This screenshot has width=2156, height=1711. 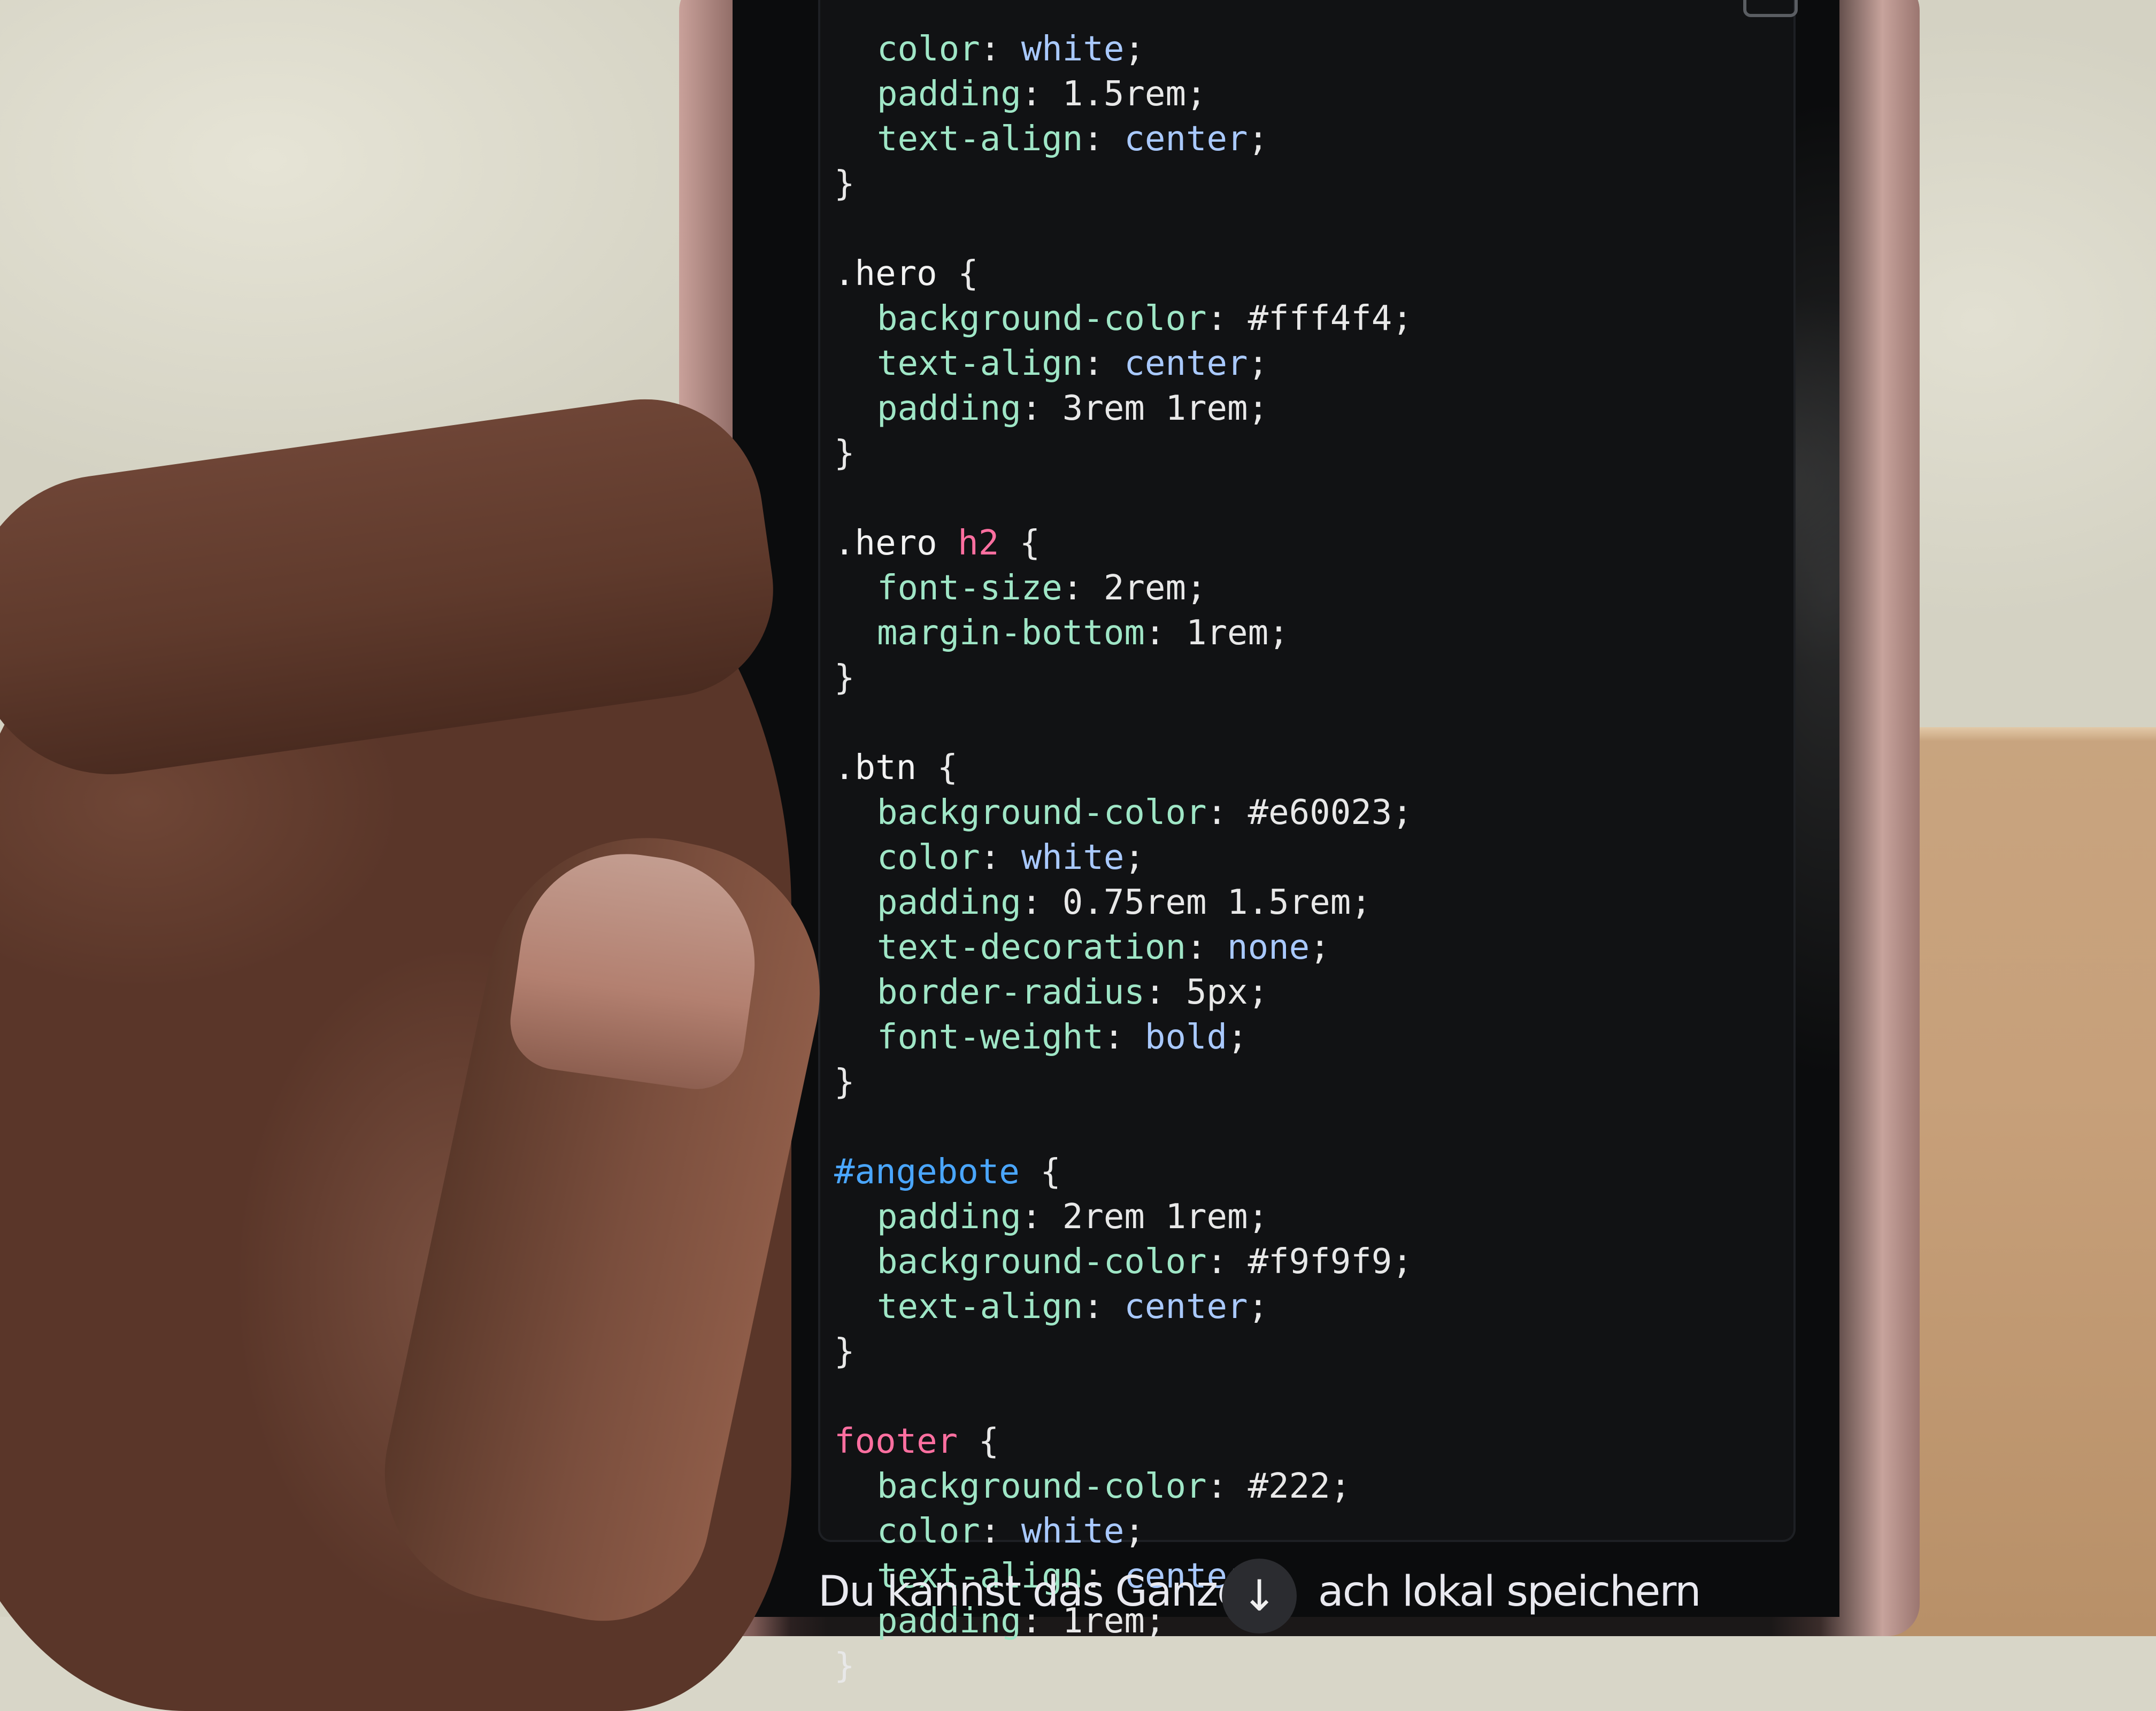 What do you see at coordinates (1216, 992) in the screenshot?
I see `code-token: 5px` at bounding box center [1216, 992].